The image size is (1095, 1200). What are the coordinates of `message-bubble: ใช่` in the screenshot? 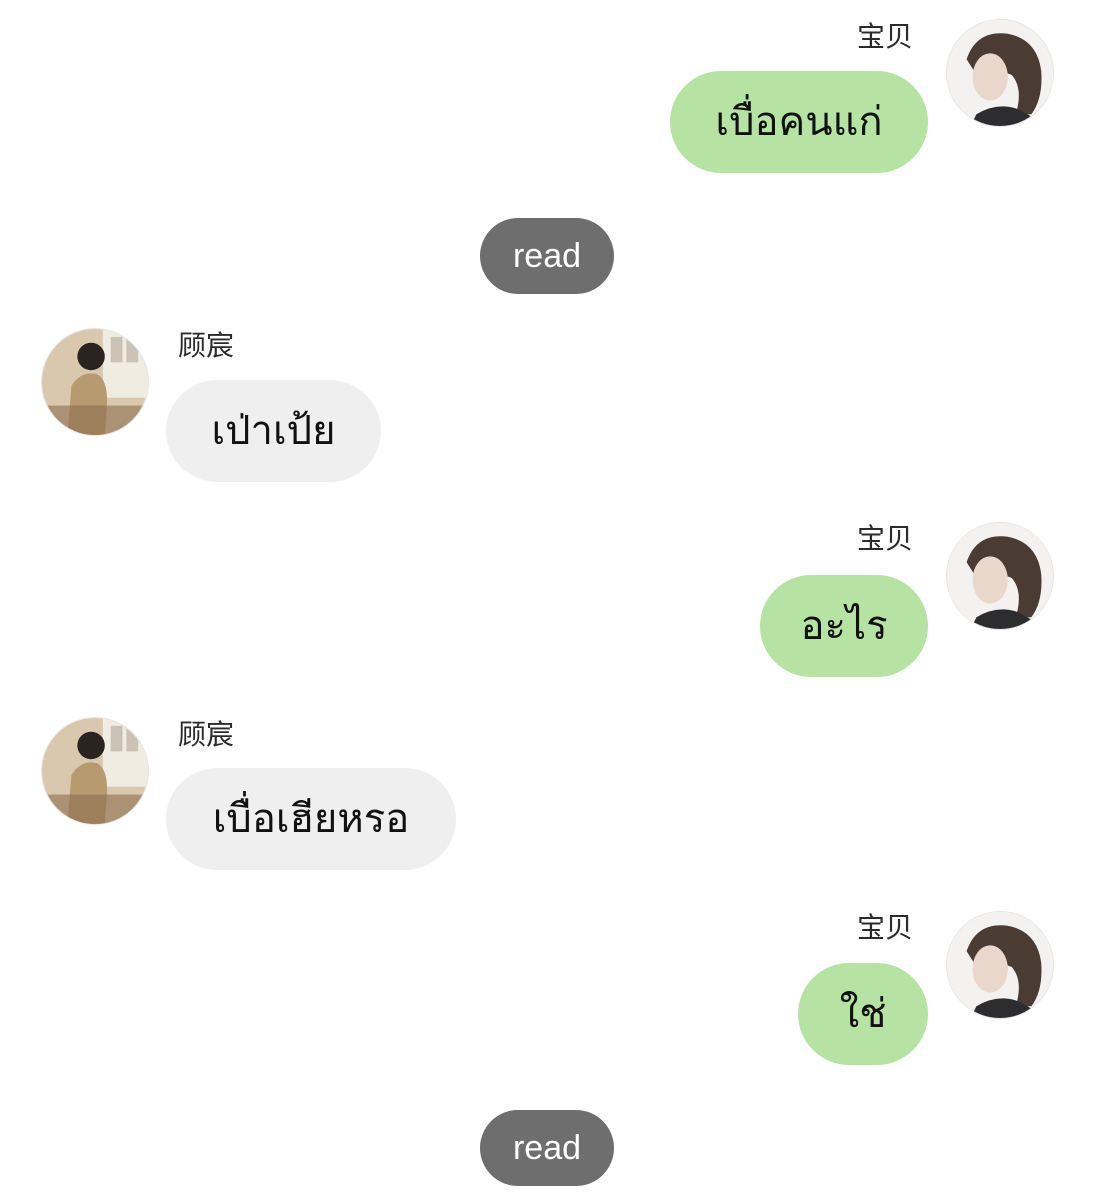 It's located at (863, 1014).